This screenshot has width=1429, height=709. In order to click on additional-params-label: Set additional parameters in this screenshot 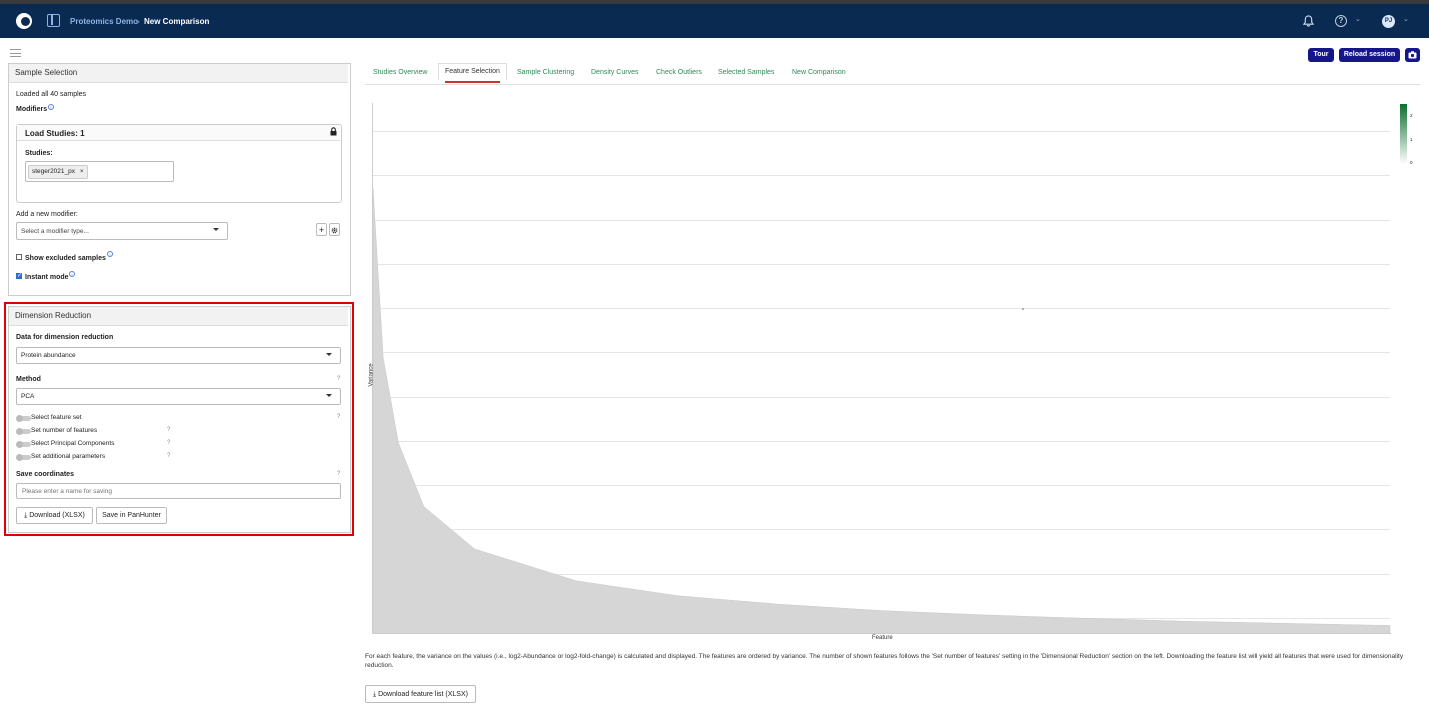, I will do `click(68, 456)`.